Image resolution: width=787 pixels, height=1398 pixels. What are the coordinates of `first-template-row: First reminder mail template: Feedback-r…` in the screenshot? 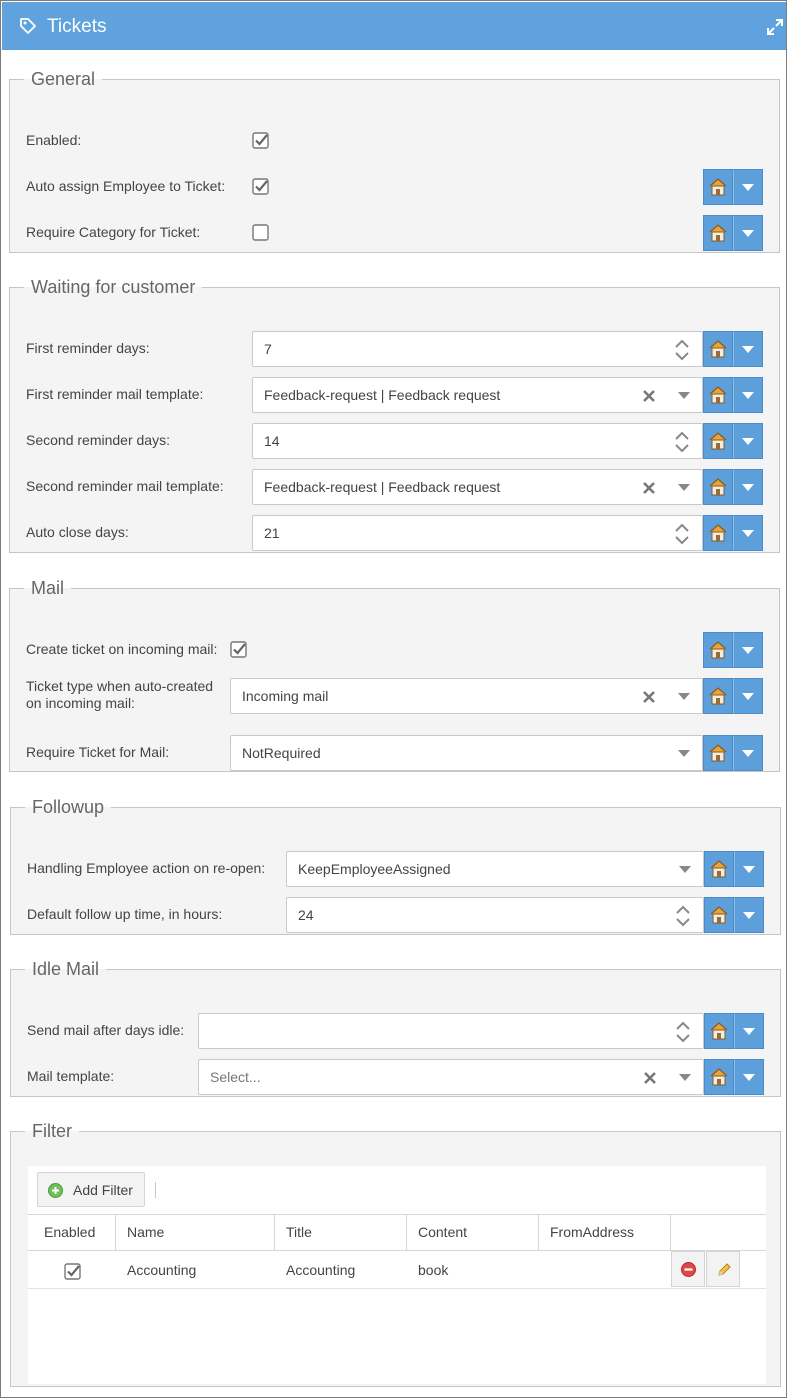 It's located at (394, 395).